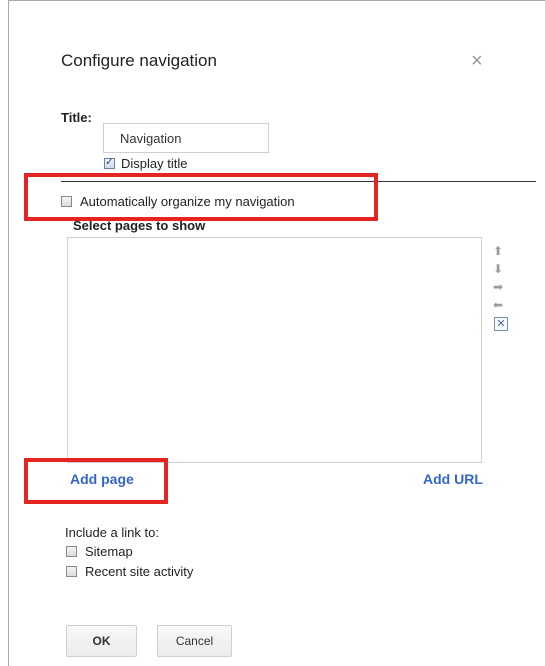 The width and height of the screenshot is (545, 666). Describe the element at coordinates (139, 60) in the screenshot. I see `dialog-title: Configure navigation` at that location.